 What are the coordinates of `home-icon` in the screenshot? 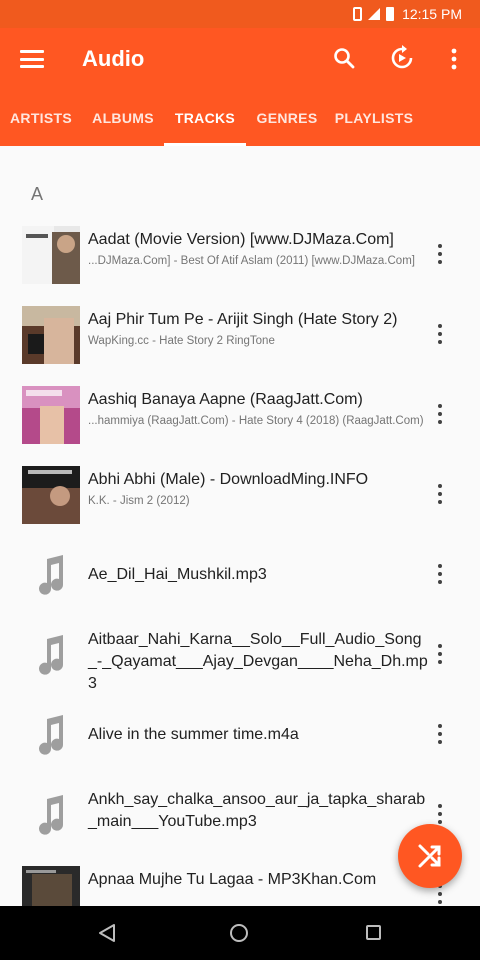 It's located at (239, 933).